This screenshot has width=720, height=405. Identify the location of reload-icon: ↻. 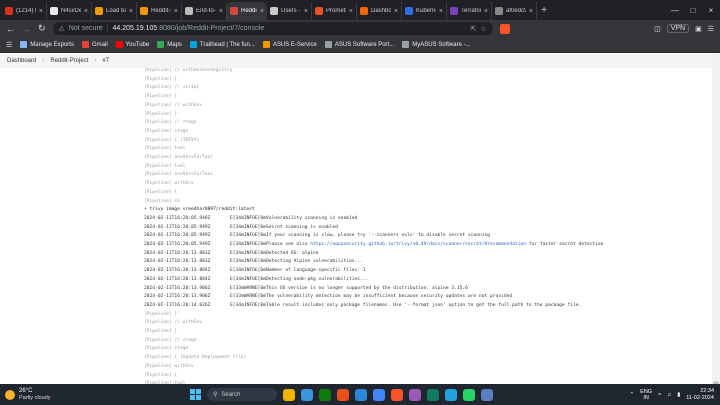
(42, 28).